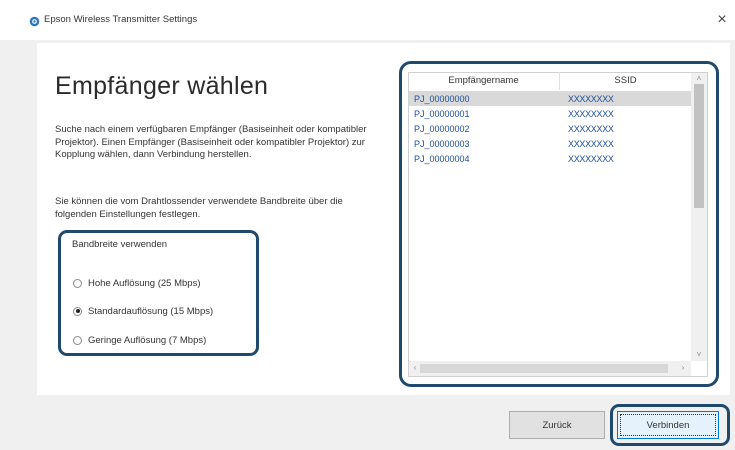 The width and height of the screenshot is (735, 450). Describe the element at coordinates (415, 368) in the screenshot. I see `scroll-left-arrow-icon: ‹` at that location.